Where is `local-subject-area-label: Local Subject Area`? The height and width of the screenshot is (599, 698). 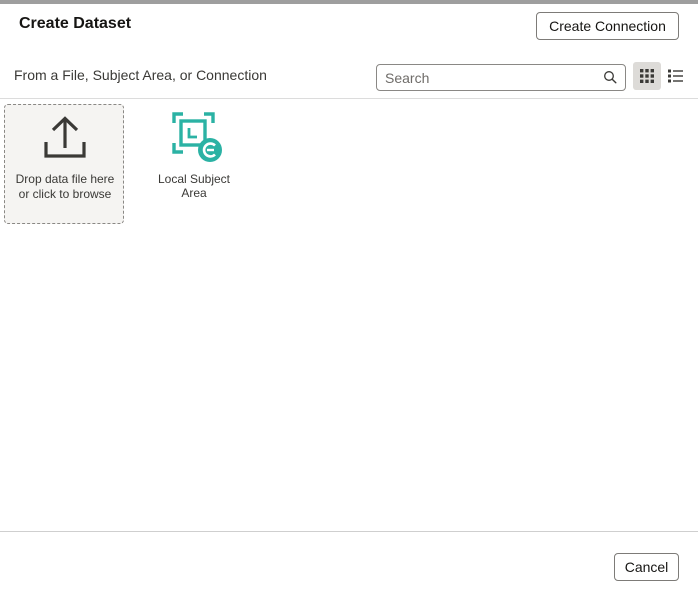 local-subject-area-label: Local Subject Area is located at coordinates (194, 186).